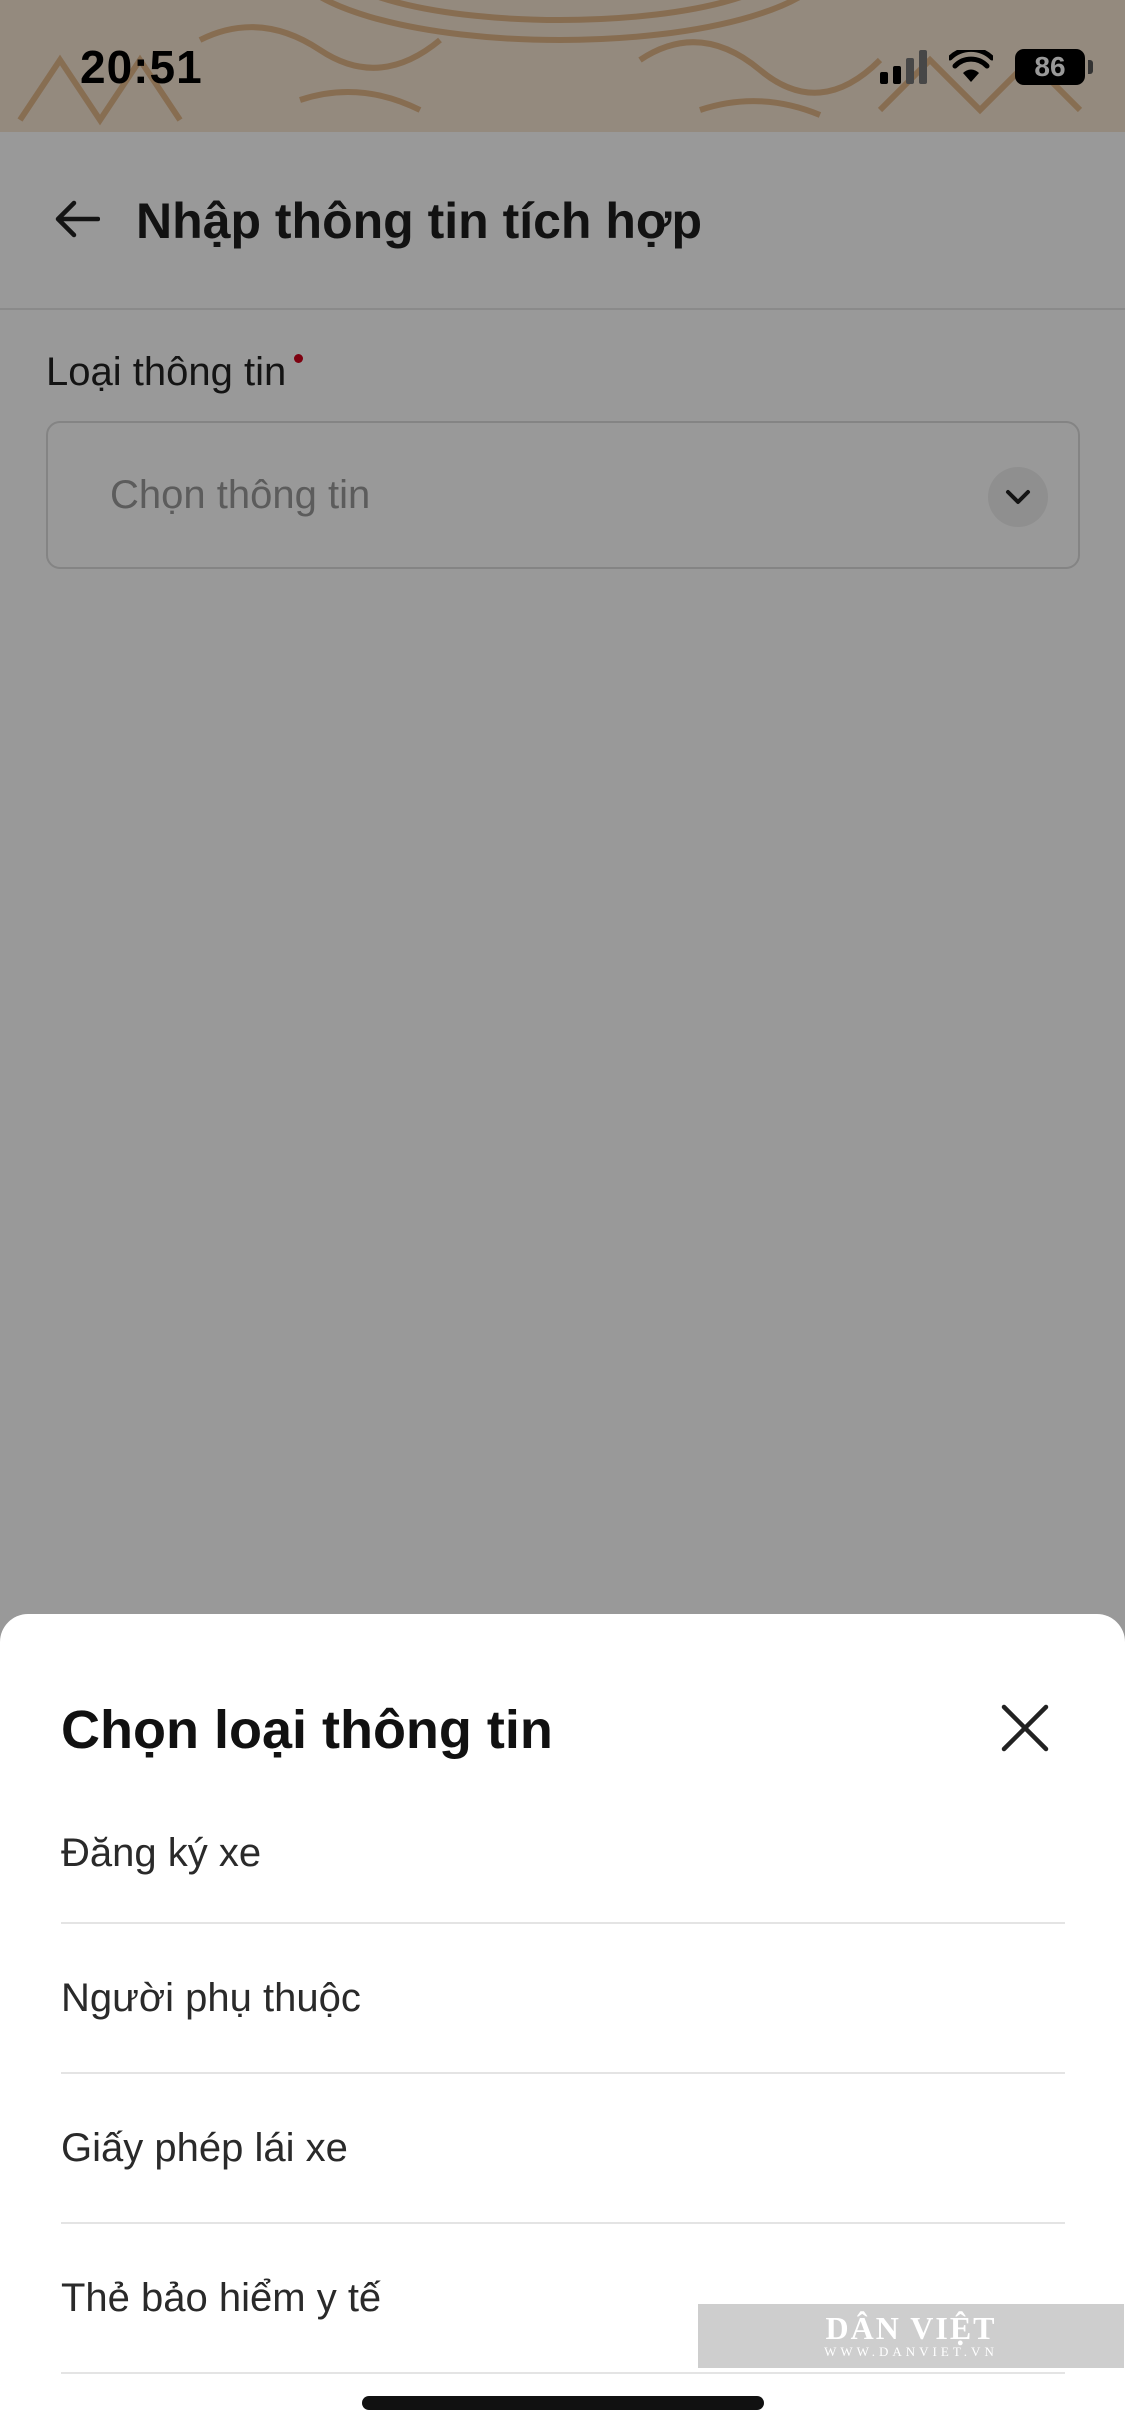  I want to click on watermark-logo: DÂN VIỆT WWW.DANVIET.VN, so click(911, 2336).